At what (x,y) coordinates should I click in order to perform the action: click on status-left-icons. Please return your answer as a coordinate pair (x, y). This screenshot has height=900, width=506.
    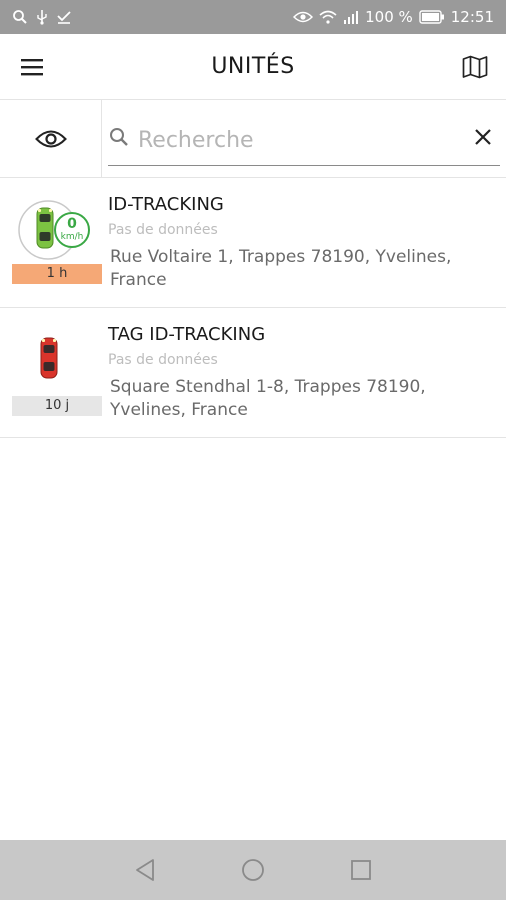
    Looking at the image, I should click on (42, 17).